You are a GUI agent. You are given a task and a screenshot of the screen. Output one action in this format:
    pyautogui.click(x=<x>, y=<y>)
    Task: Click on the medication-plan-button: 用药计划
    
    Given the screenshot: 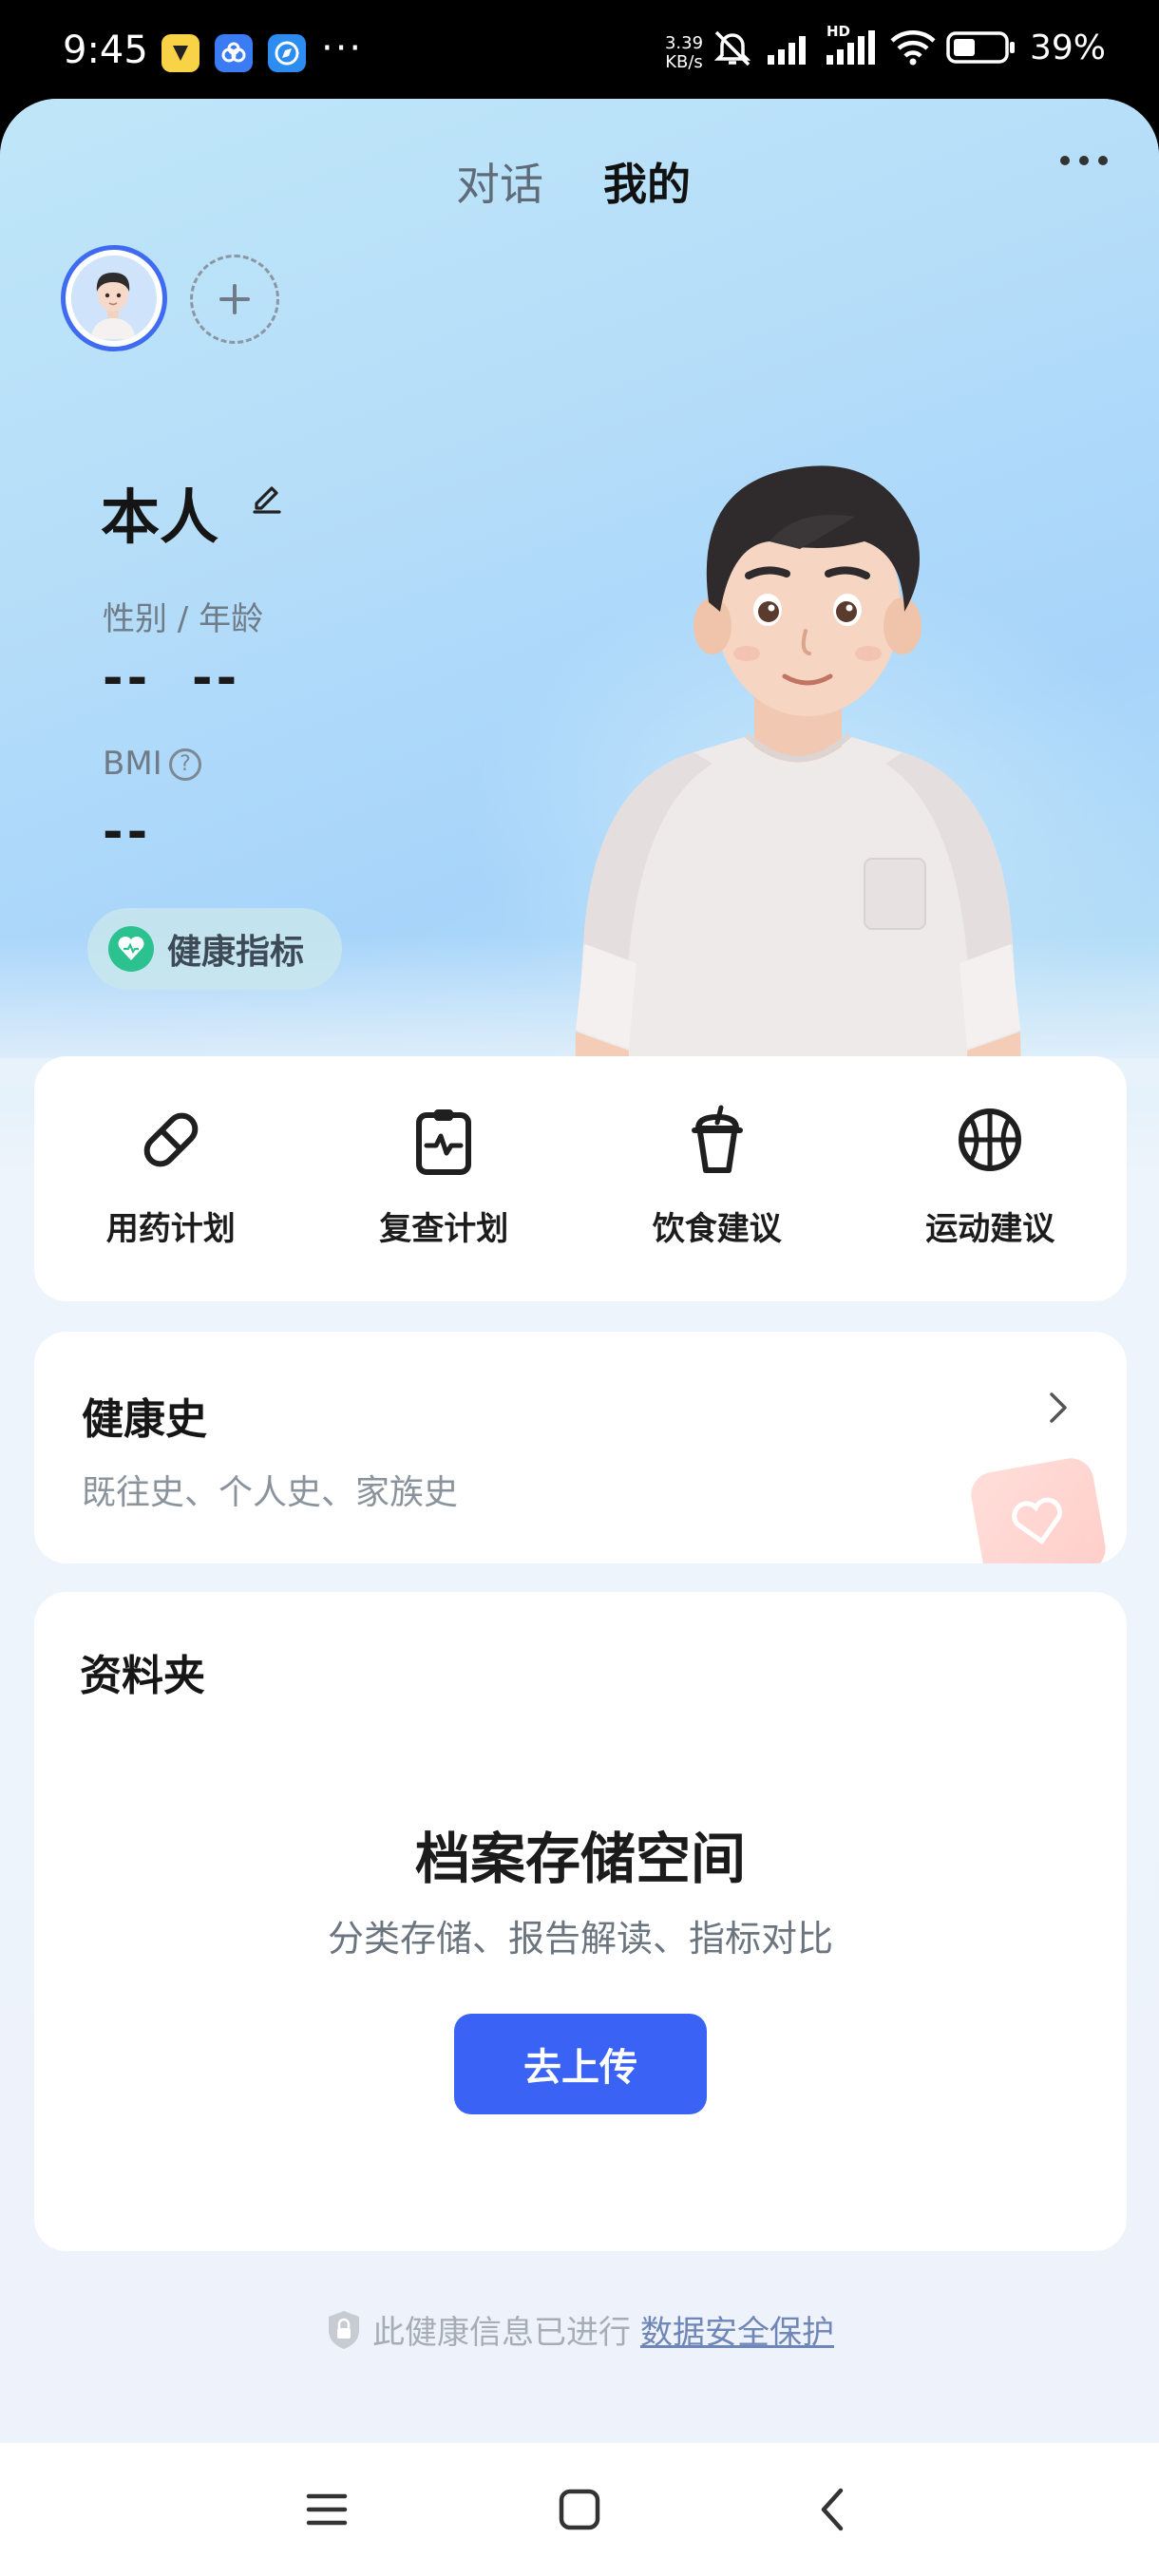 What is the action you would take?
    pyautogui.click(x=171, y=1178)
    